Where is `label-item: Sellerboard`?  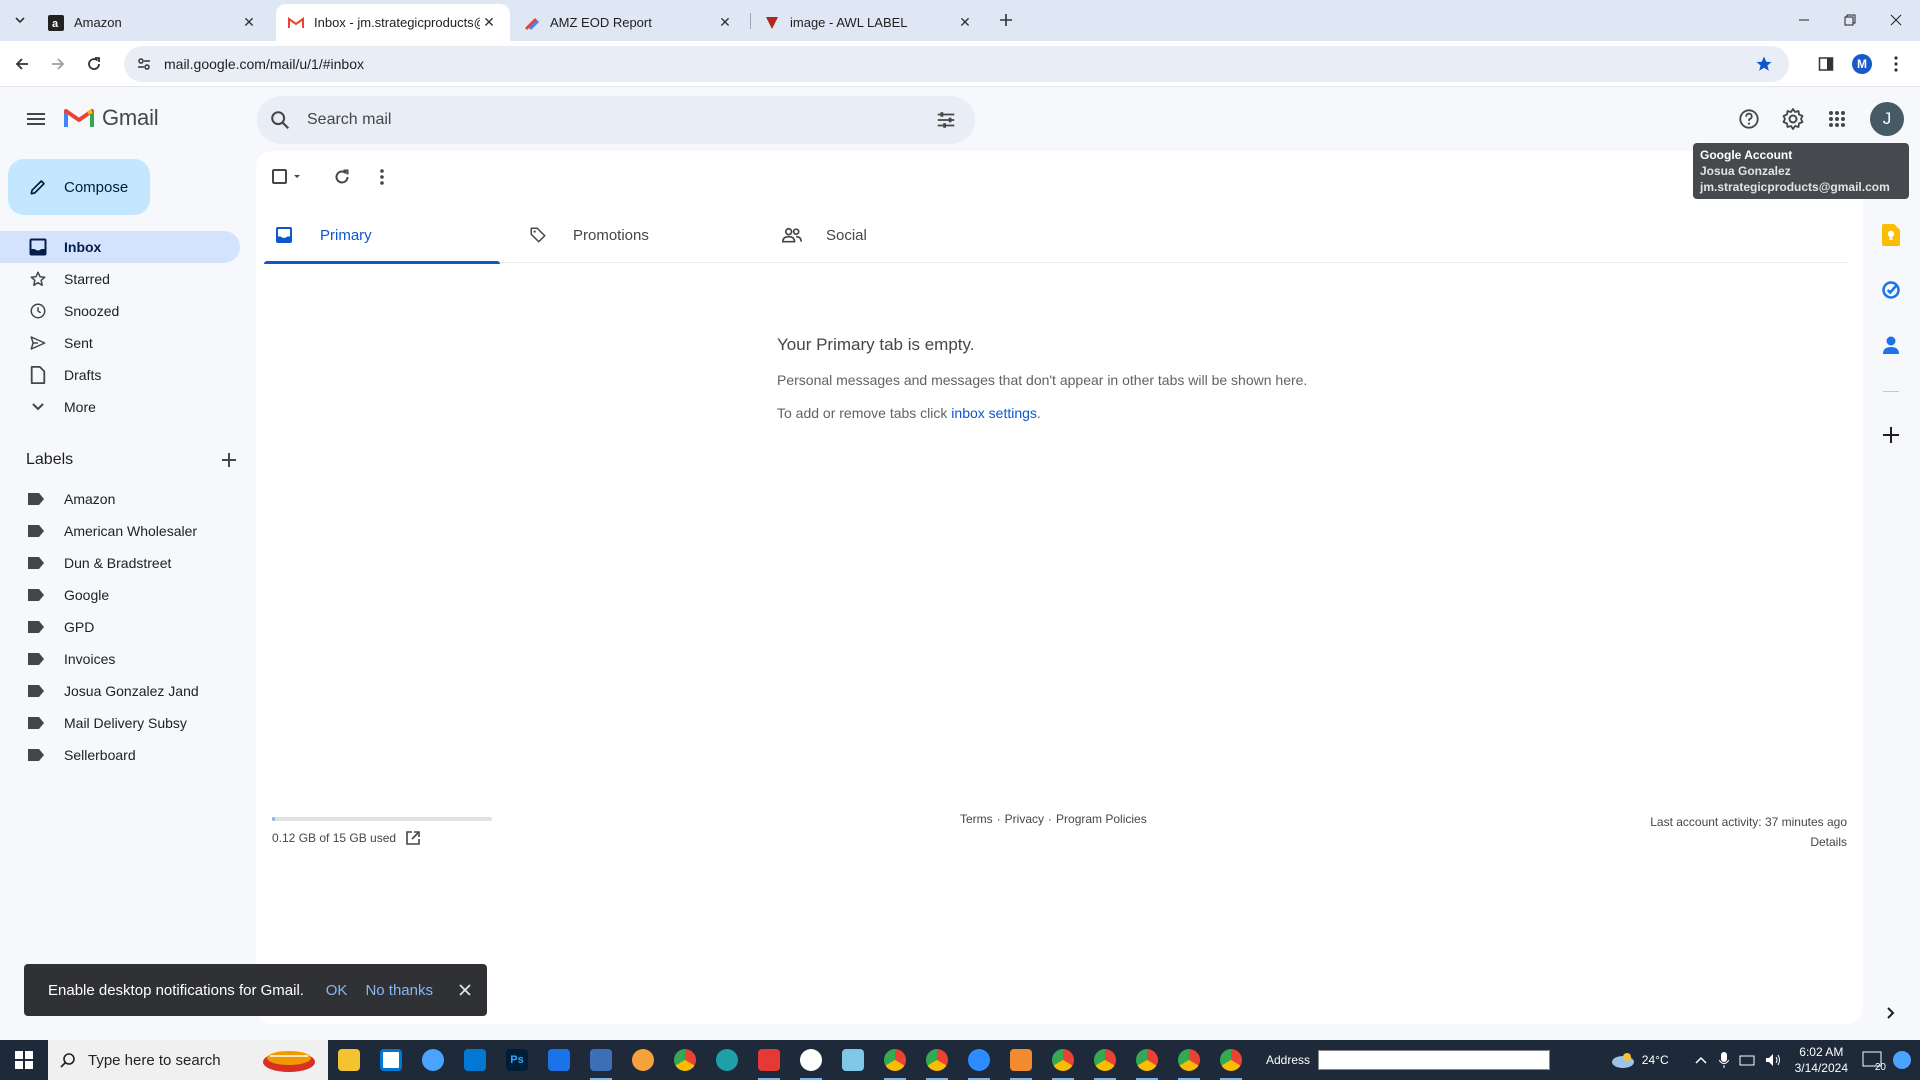 label-item: Sellerboard is located at coordinates (120, 755).